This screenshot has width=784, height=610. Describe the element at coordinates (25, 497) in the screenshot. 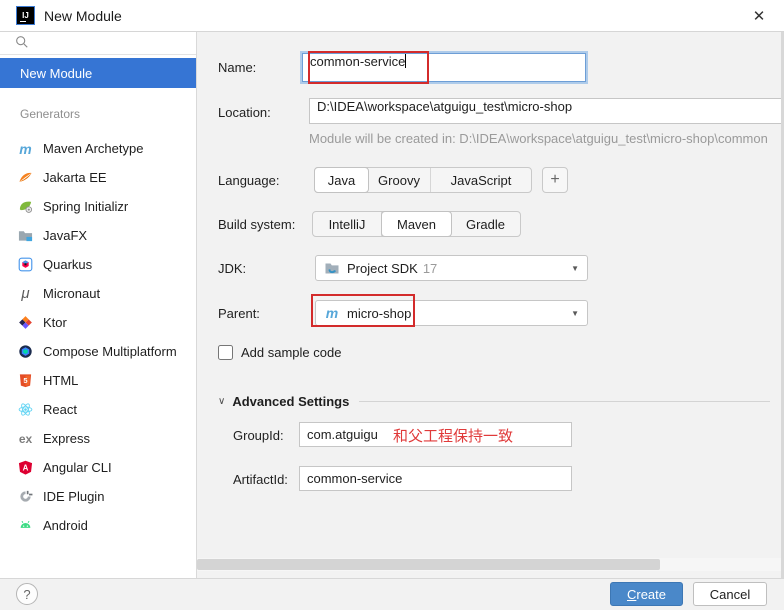

I see `ide-plugin-icon` at that location.